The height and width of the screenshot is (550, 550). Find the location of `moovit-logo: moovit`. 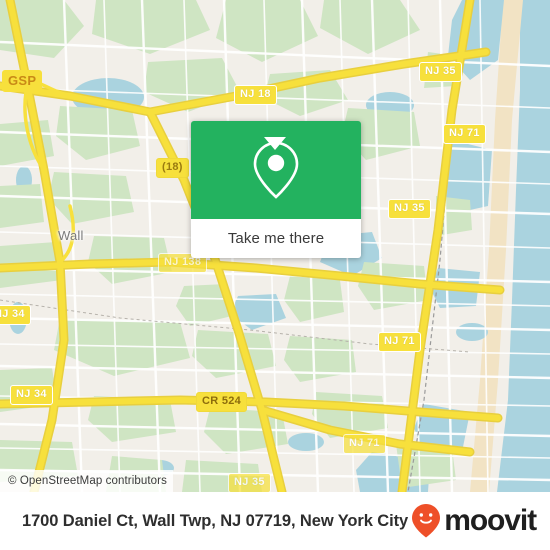

moovit-logo: moovit is located at coordinates (474, 521).